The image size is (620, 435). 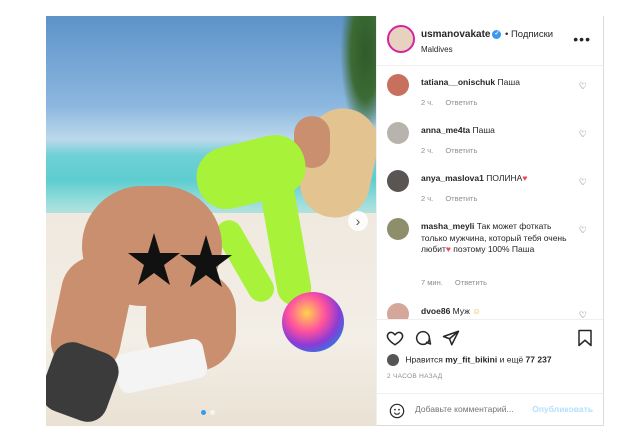 I want to click on likes-summary: Нравится my_fit_bikini и ещё 77 237, so click(x=469, y=360).